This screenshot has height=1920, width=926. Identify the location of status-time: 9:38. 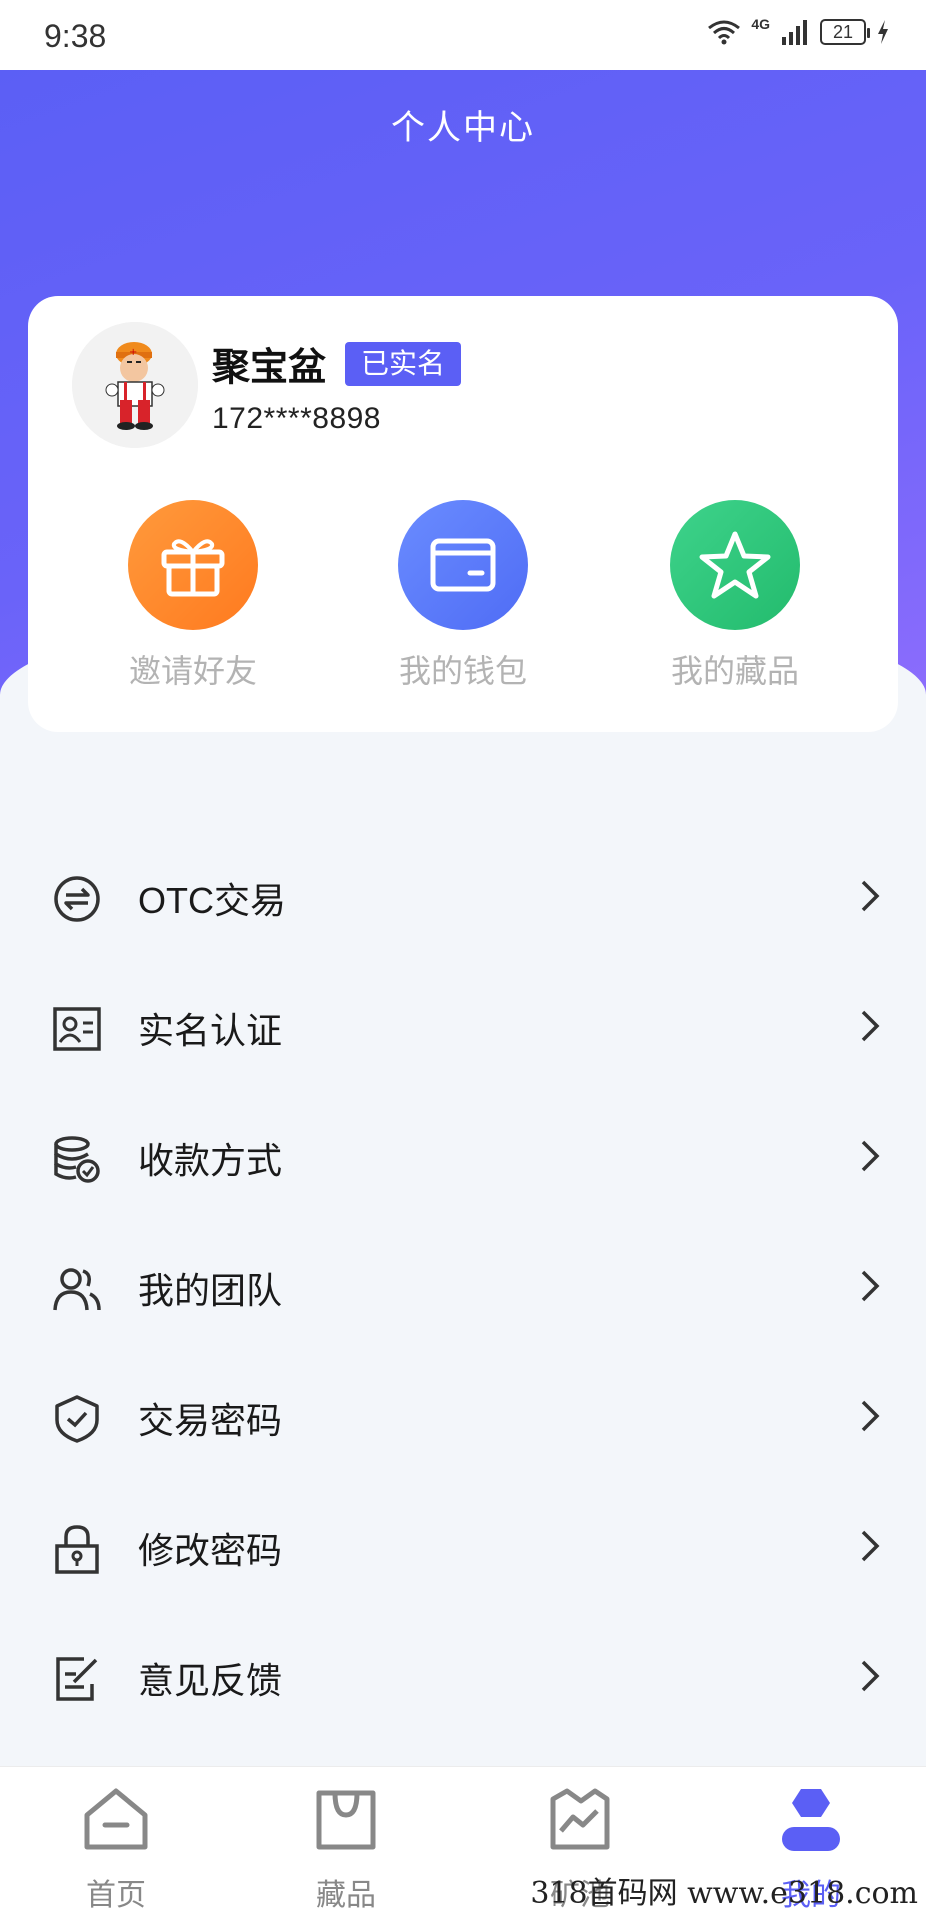
(75, 36).